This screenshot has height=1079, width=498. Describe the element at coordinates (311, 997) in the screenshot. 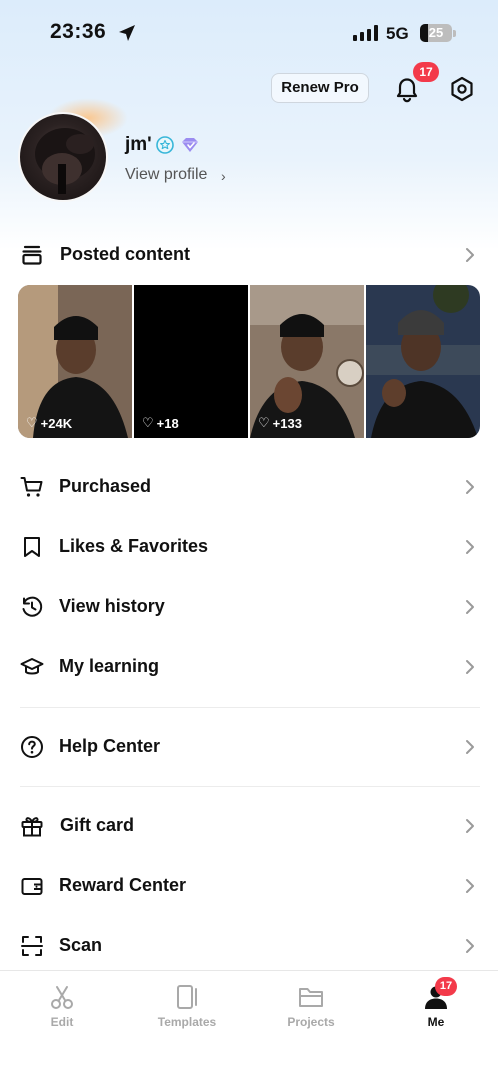

I see `folder-icon` at that location.